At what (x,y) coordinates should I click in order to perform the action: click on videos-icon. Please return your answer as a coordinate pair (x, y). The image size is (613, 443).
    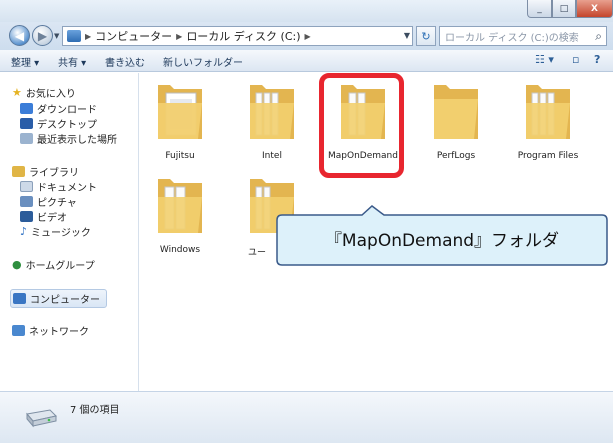
    Looking at the image, I should click on (26, 216).